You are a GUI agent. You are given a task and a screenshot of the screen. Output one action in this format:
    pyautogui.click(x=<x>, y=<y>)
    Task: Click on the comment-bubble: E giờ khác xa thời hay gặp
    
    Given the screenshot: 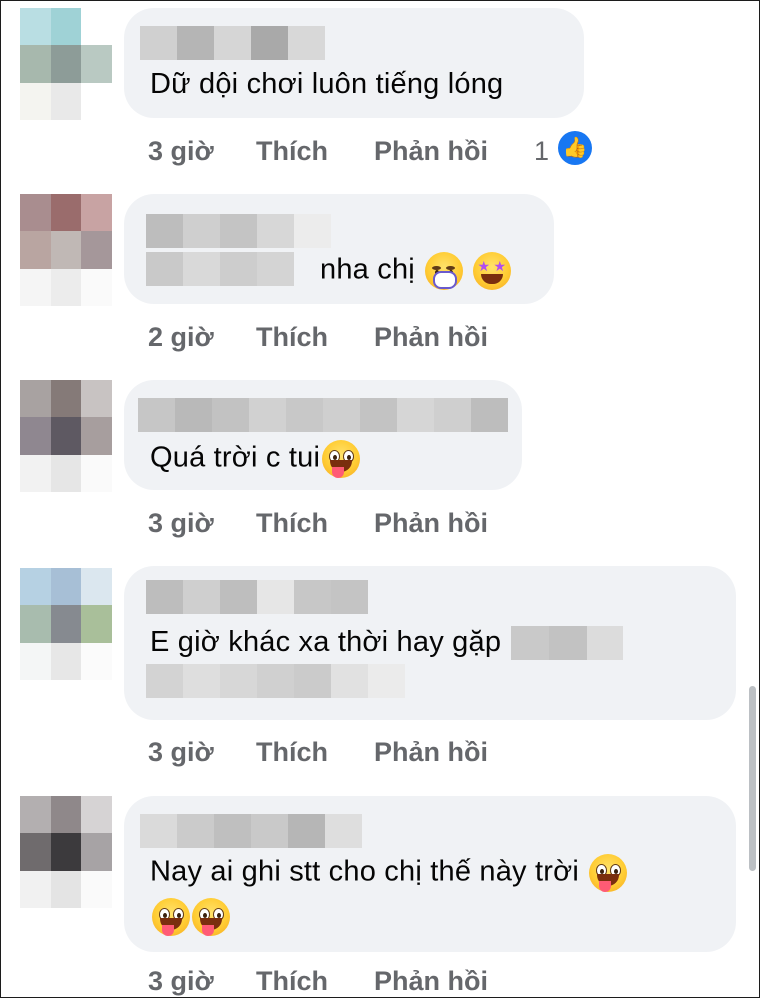 What is the action you would take?
    pyautogui.click(x=430, y=643)
    